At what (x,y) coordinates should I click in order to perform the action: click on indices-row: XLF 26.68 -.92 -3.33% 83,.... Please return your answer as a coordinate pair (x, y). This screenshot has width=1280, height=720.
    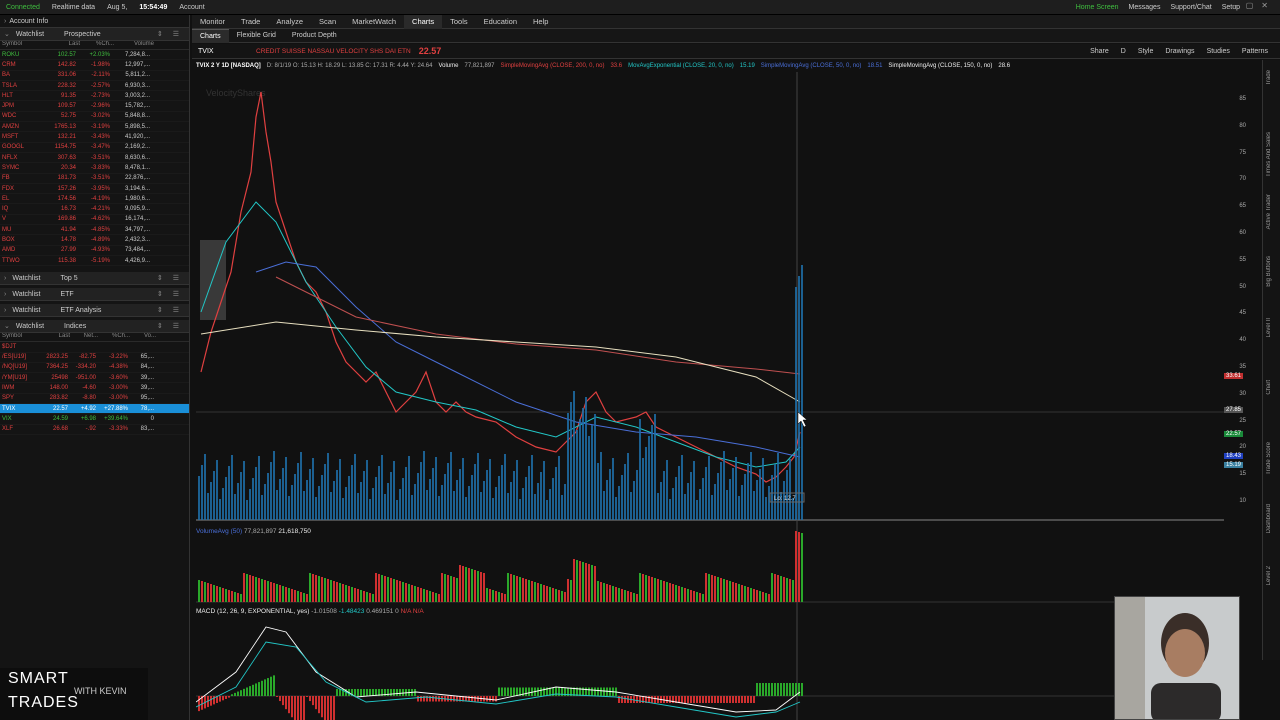
    Looking at the image, I should click on (94, 430).